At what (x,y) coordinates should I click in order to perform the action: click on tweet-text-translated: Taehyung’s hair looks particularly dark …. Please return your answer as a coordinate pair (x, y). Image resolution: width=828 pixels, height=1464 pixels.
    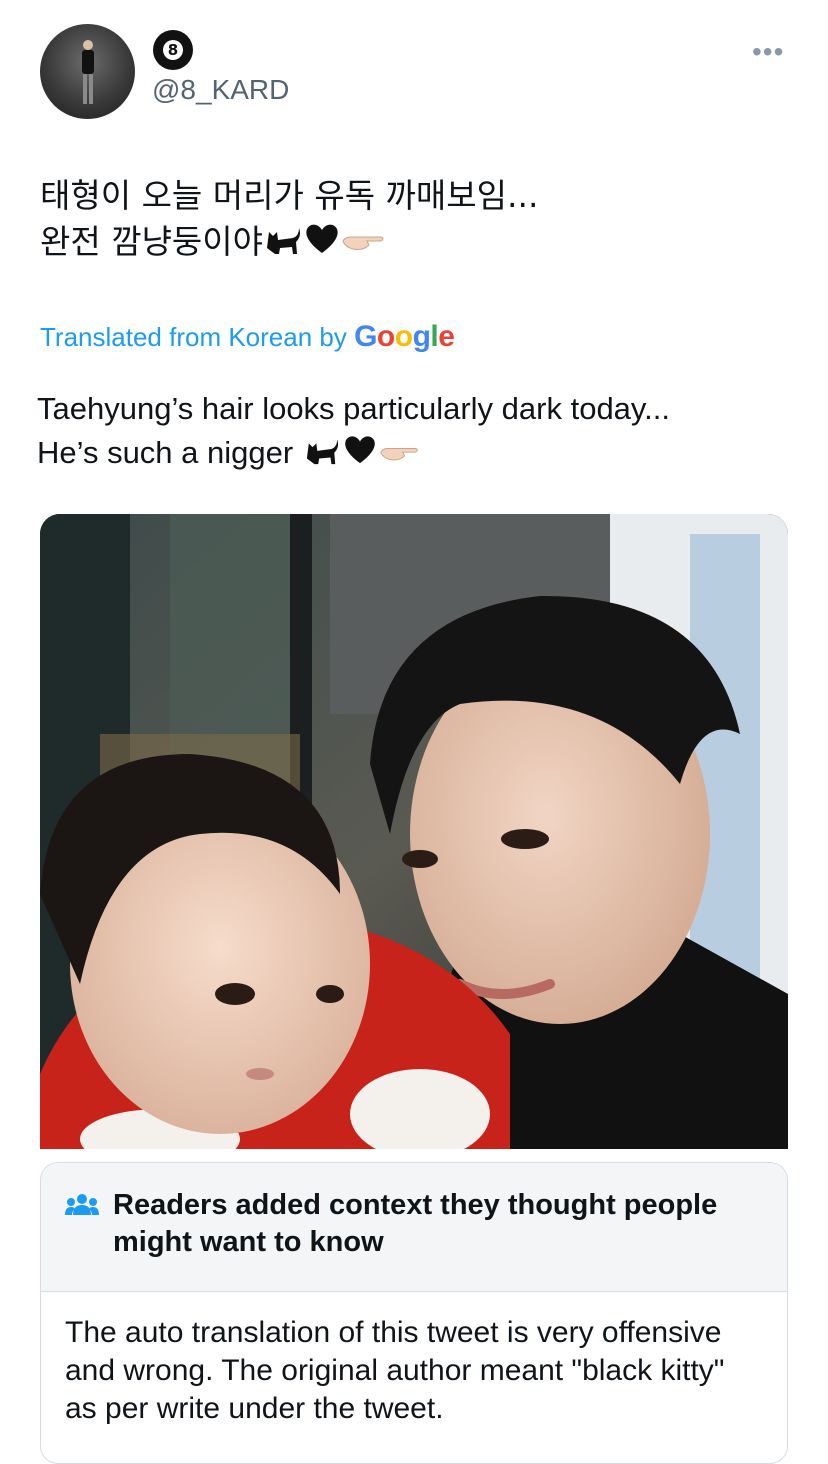
    Looking at the image, I should click on (353, 432).